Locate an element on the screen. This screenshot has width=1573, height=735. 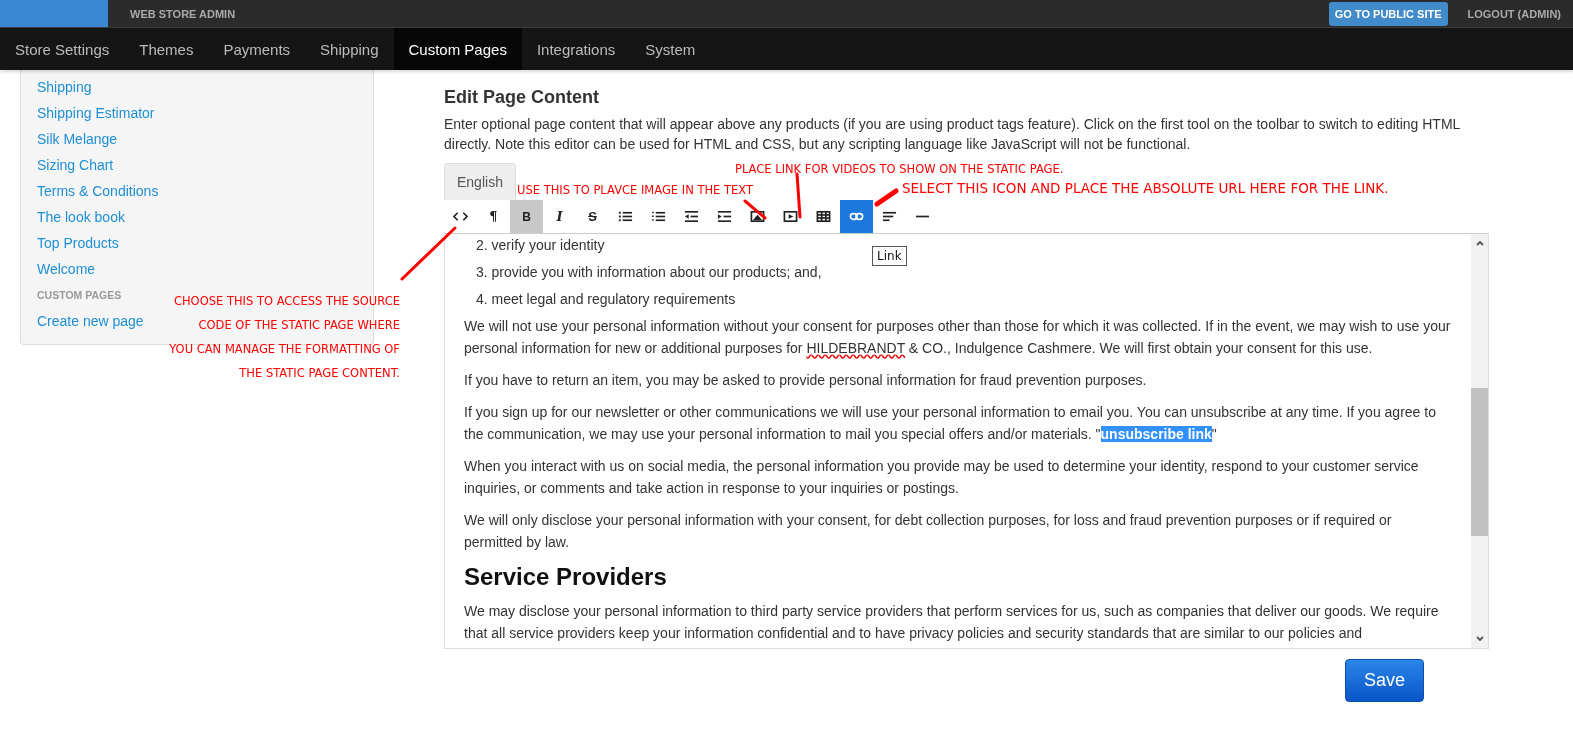
sidebar-item: Silk Melange is located at coordinates (77, 139).